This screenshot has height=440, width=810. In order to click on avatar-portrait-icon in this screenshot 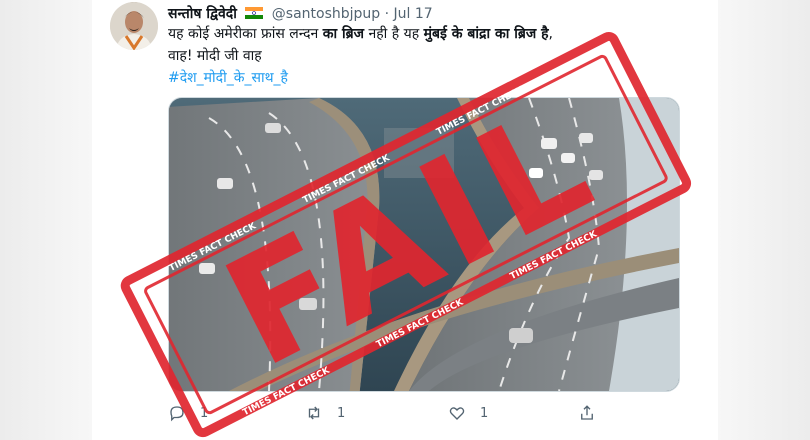, I will do `click(134, 26)`.